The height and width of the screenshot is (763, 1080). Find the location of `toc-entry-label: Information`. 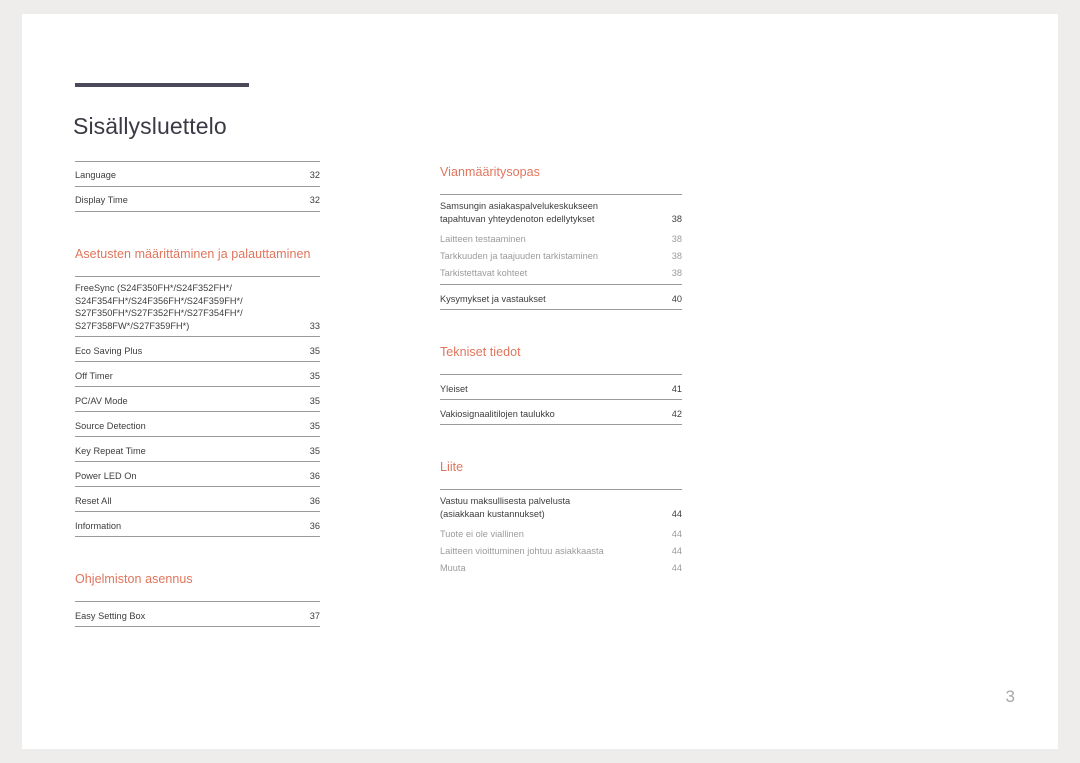

toc-entry-label: Information is located at coordinates (98, 525).